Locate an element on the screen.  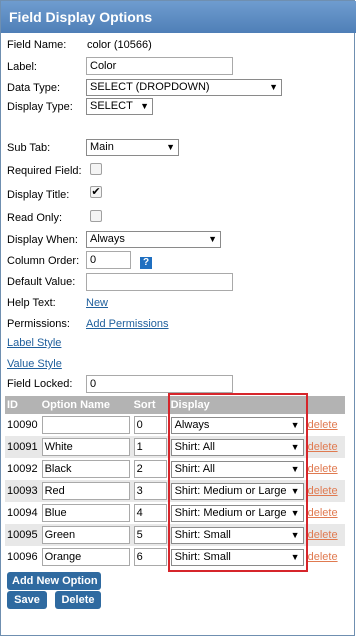
display-title-label: Display Title: is located at coordinates (38, 195).